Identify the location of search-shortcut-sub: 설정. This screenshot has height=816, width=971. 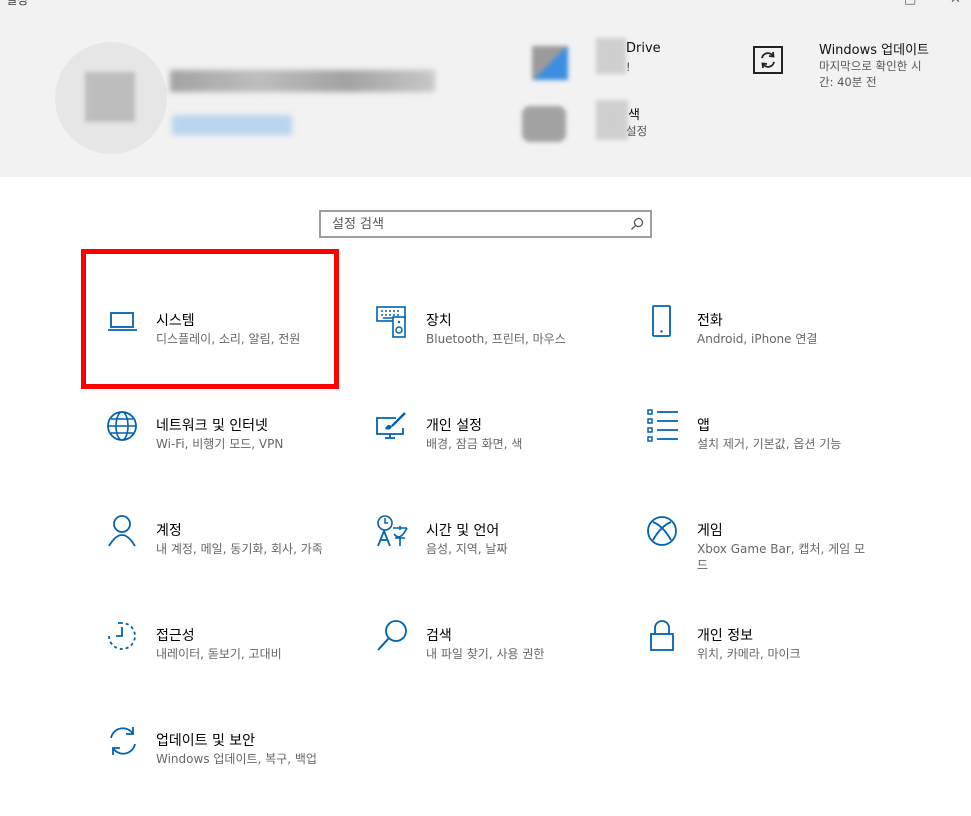
(637, 131).